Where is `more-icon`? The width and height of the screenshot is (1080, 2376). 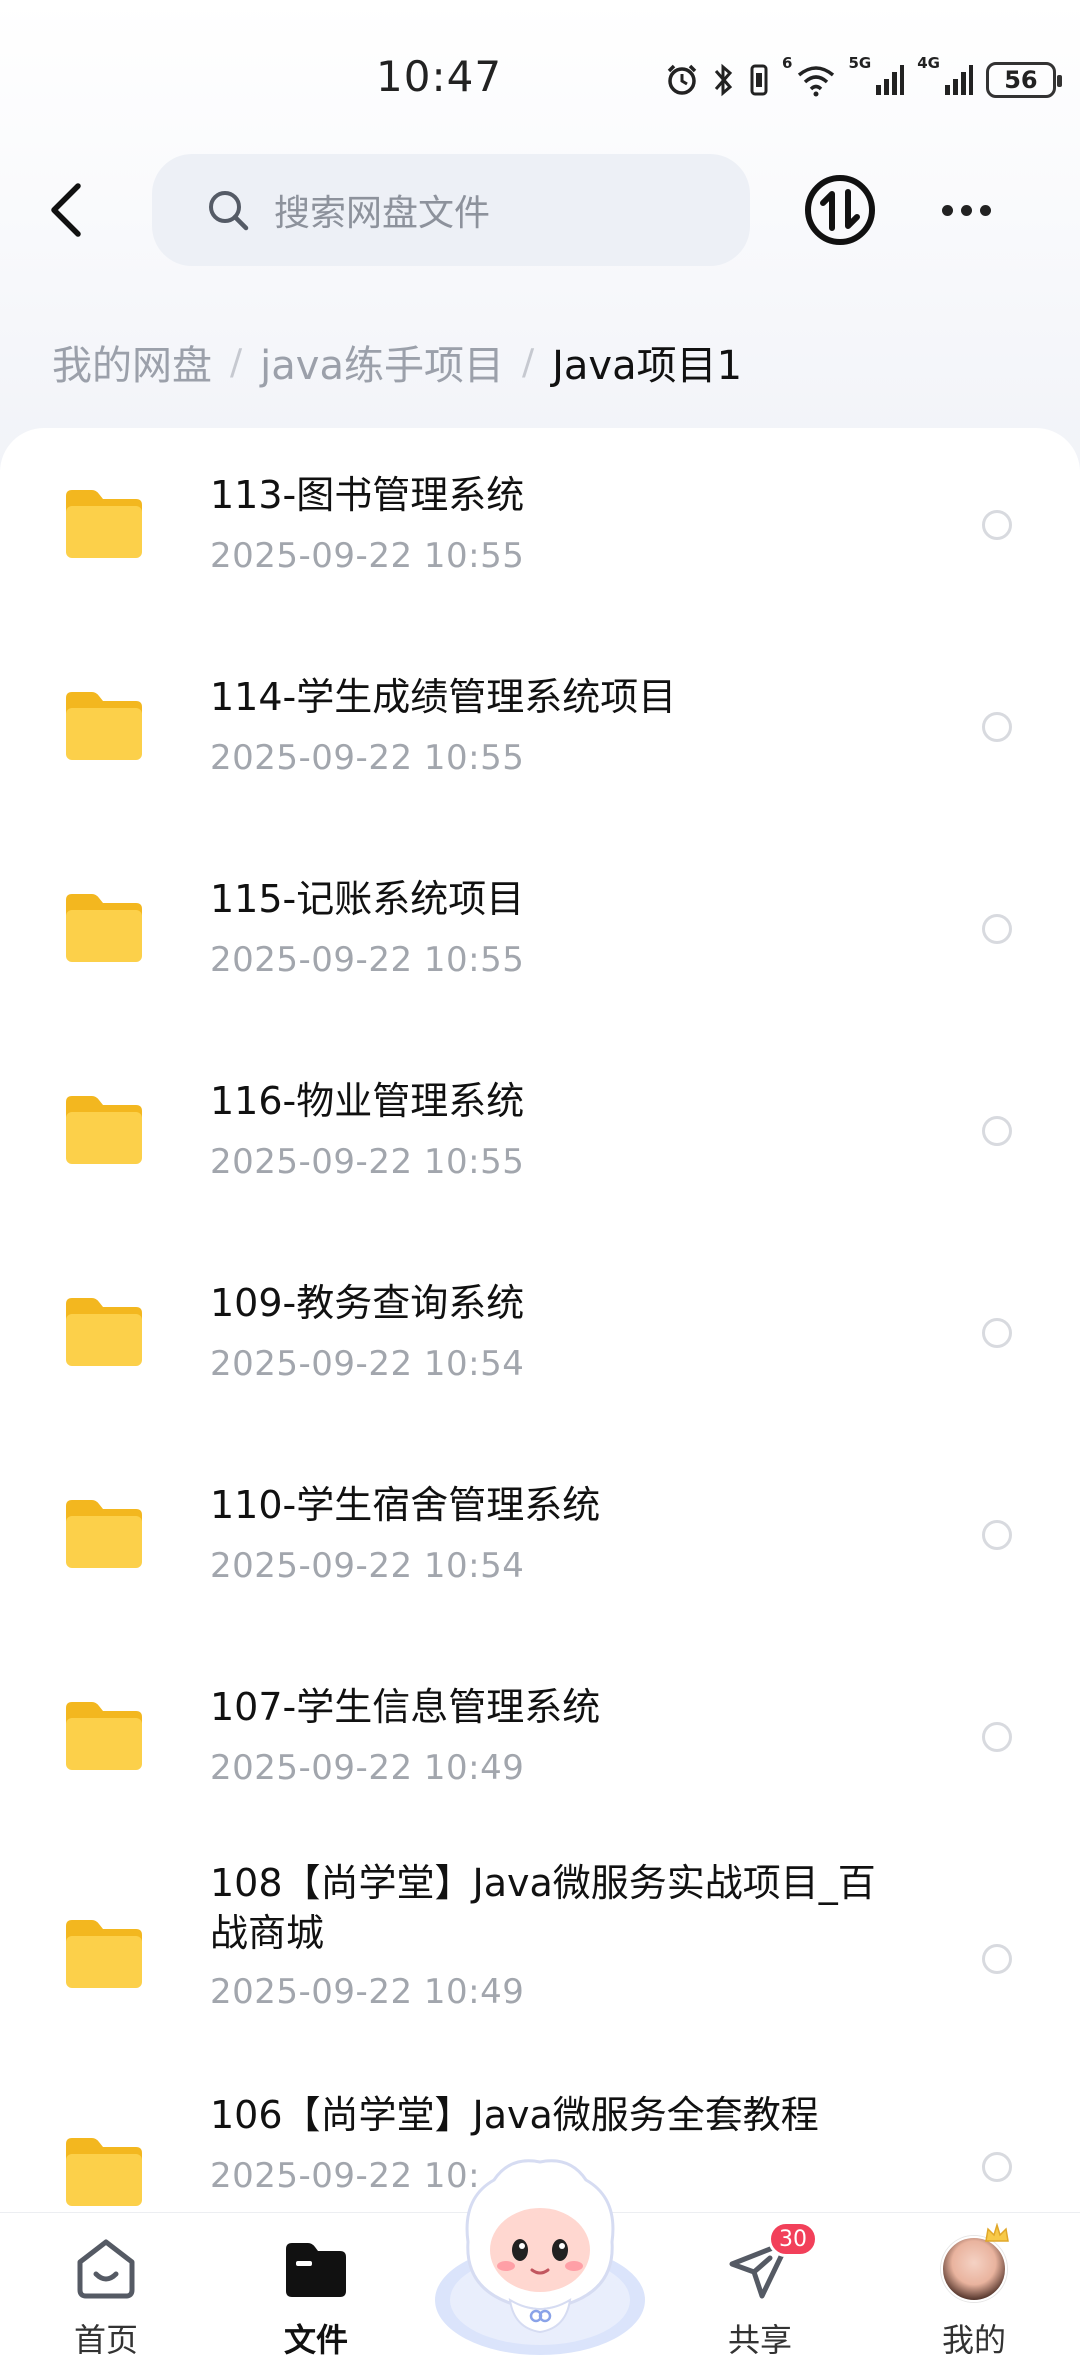 more-icon is located at coordinates (947, 210).